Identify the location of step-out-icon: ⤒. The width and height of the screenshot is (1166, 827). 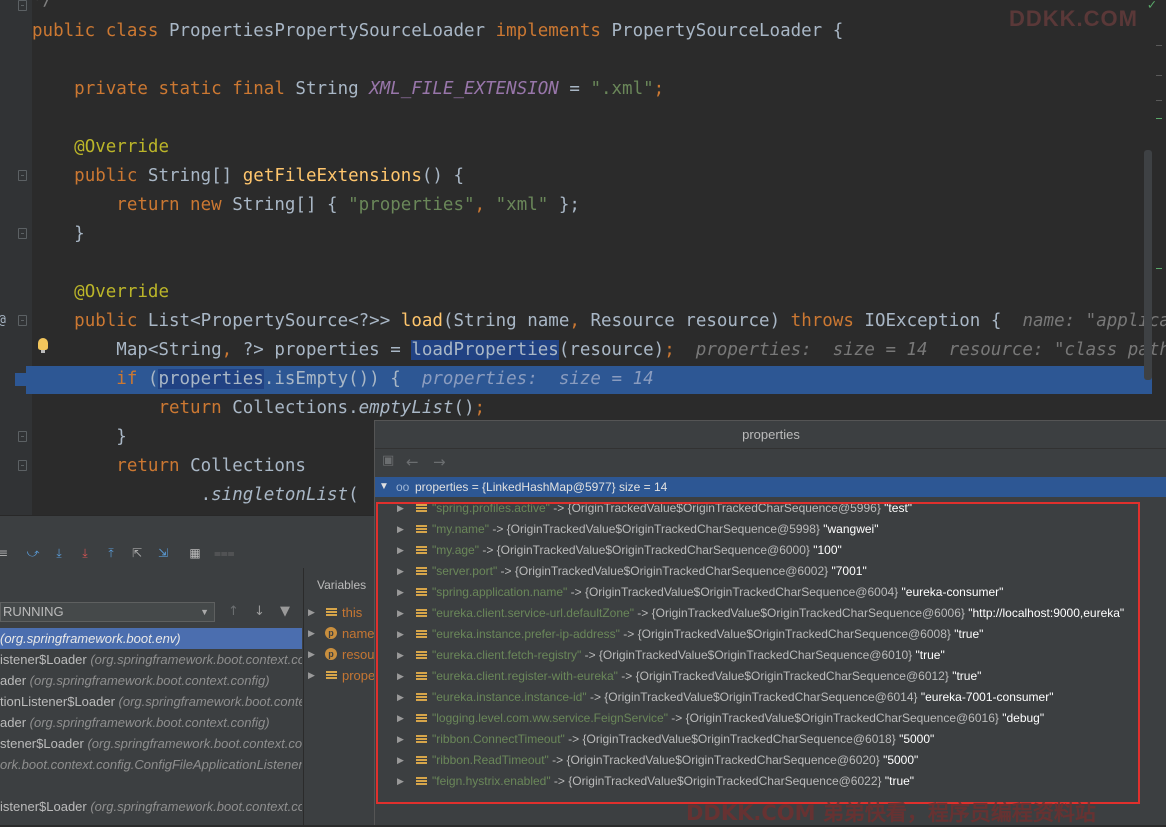
(111, 553).